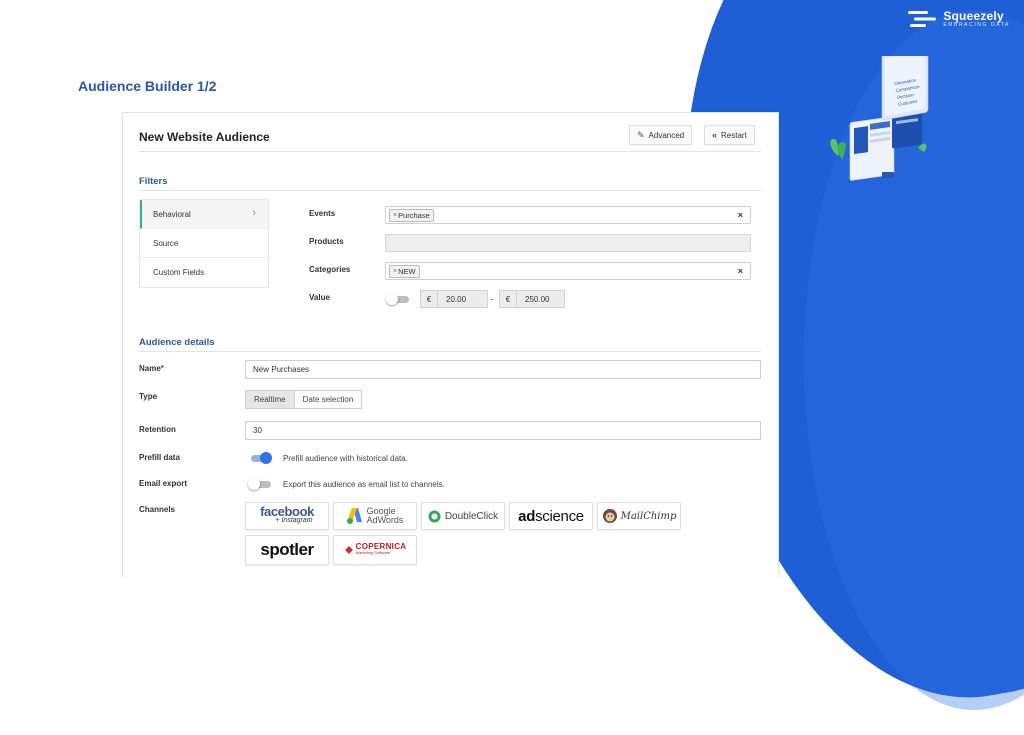 Image resolution: width=1024 pixels, height=735 pixels. I want to click on prefill-data-label: Prefill data, so click(159, 457).